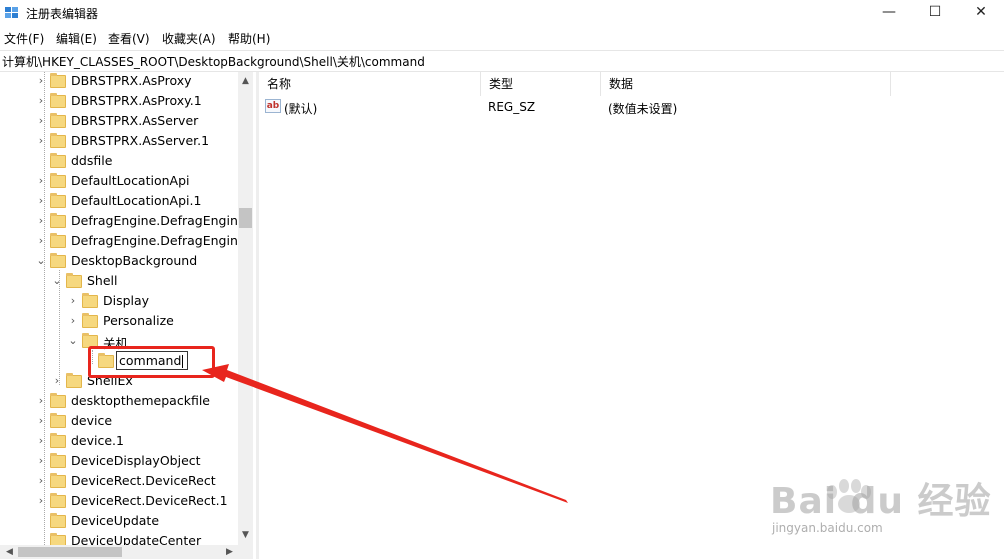  I want to click on tree-item: › DBRSTPRX.AsServer.1, so click(119, 142).